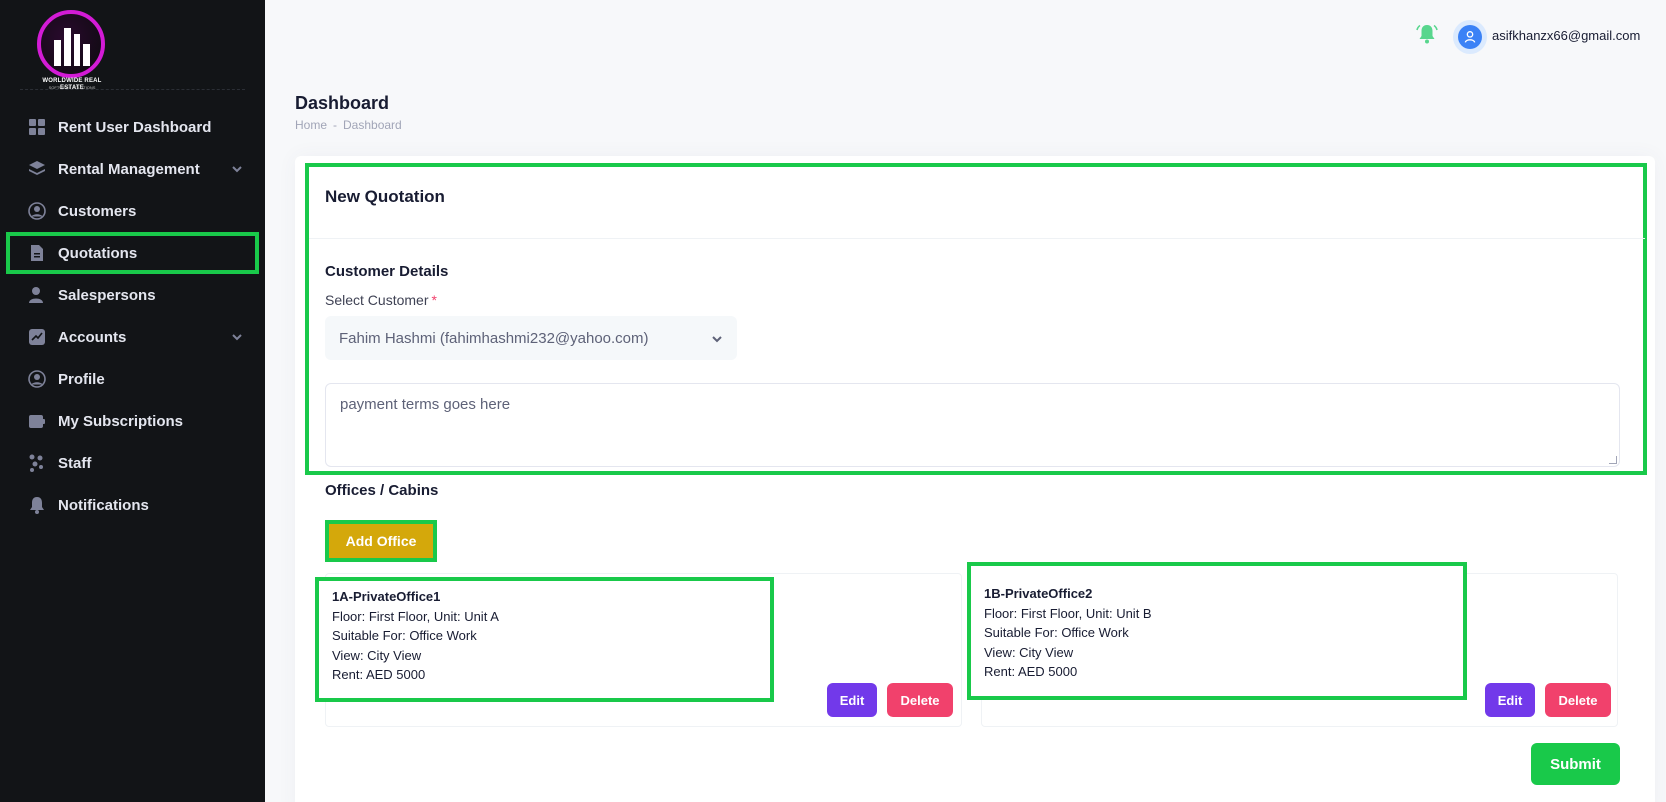 The height and width of the screenshot is (802, 1666). Describe the element at coordinates (129, 169) in the screenshot. I see `sidebar-item-label: Rental Management` at that location.